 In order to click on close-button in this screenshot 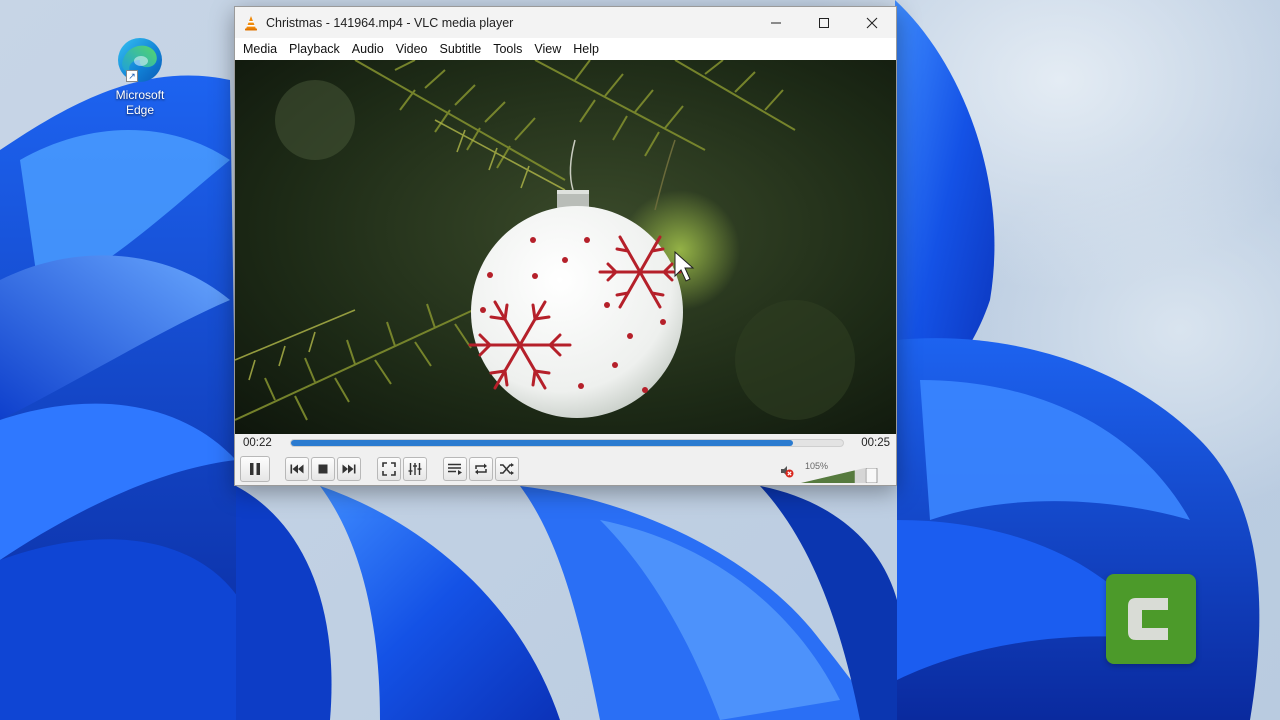, I will do `click(872, 22)`.